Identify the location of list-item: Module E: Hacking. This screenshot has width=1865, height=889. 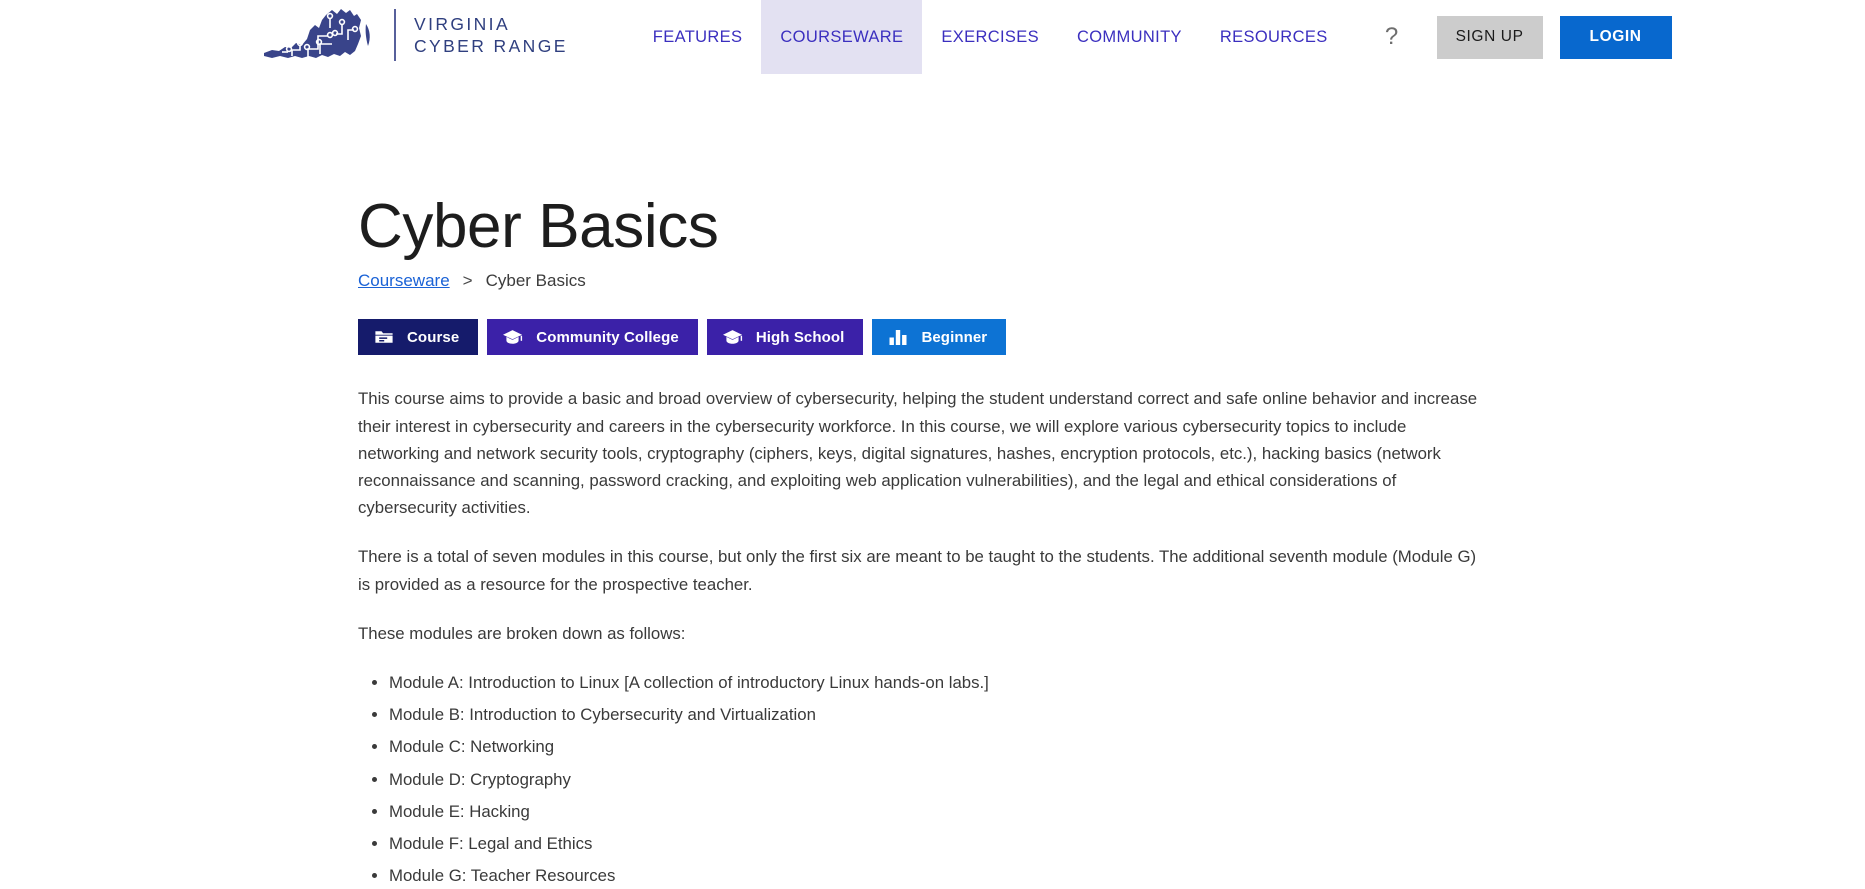
(934, 811).